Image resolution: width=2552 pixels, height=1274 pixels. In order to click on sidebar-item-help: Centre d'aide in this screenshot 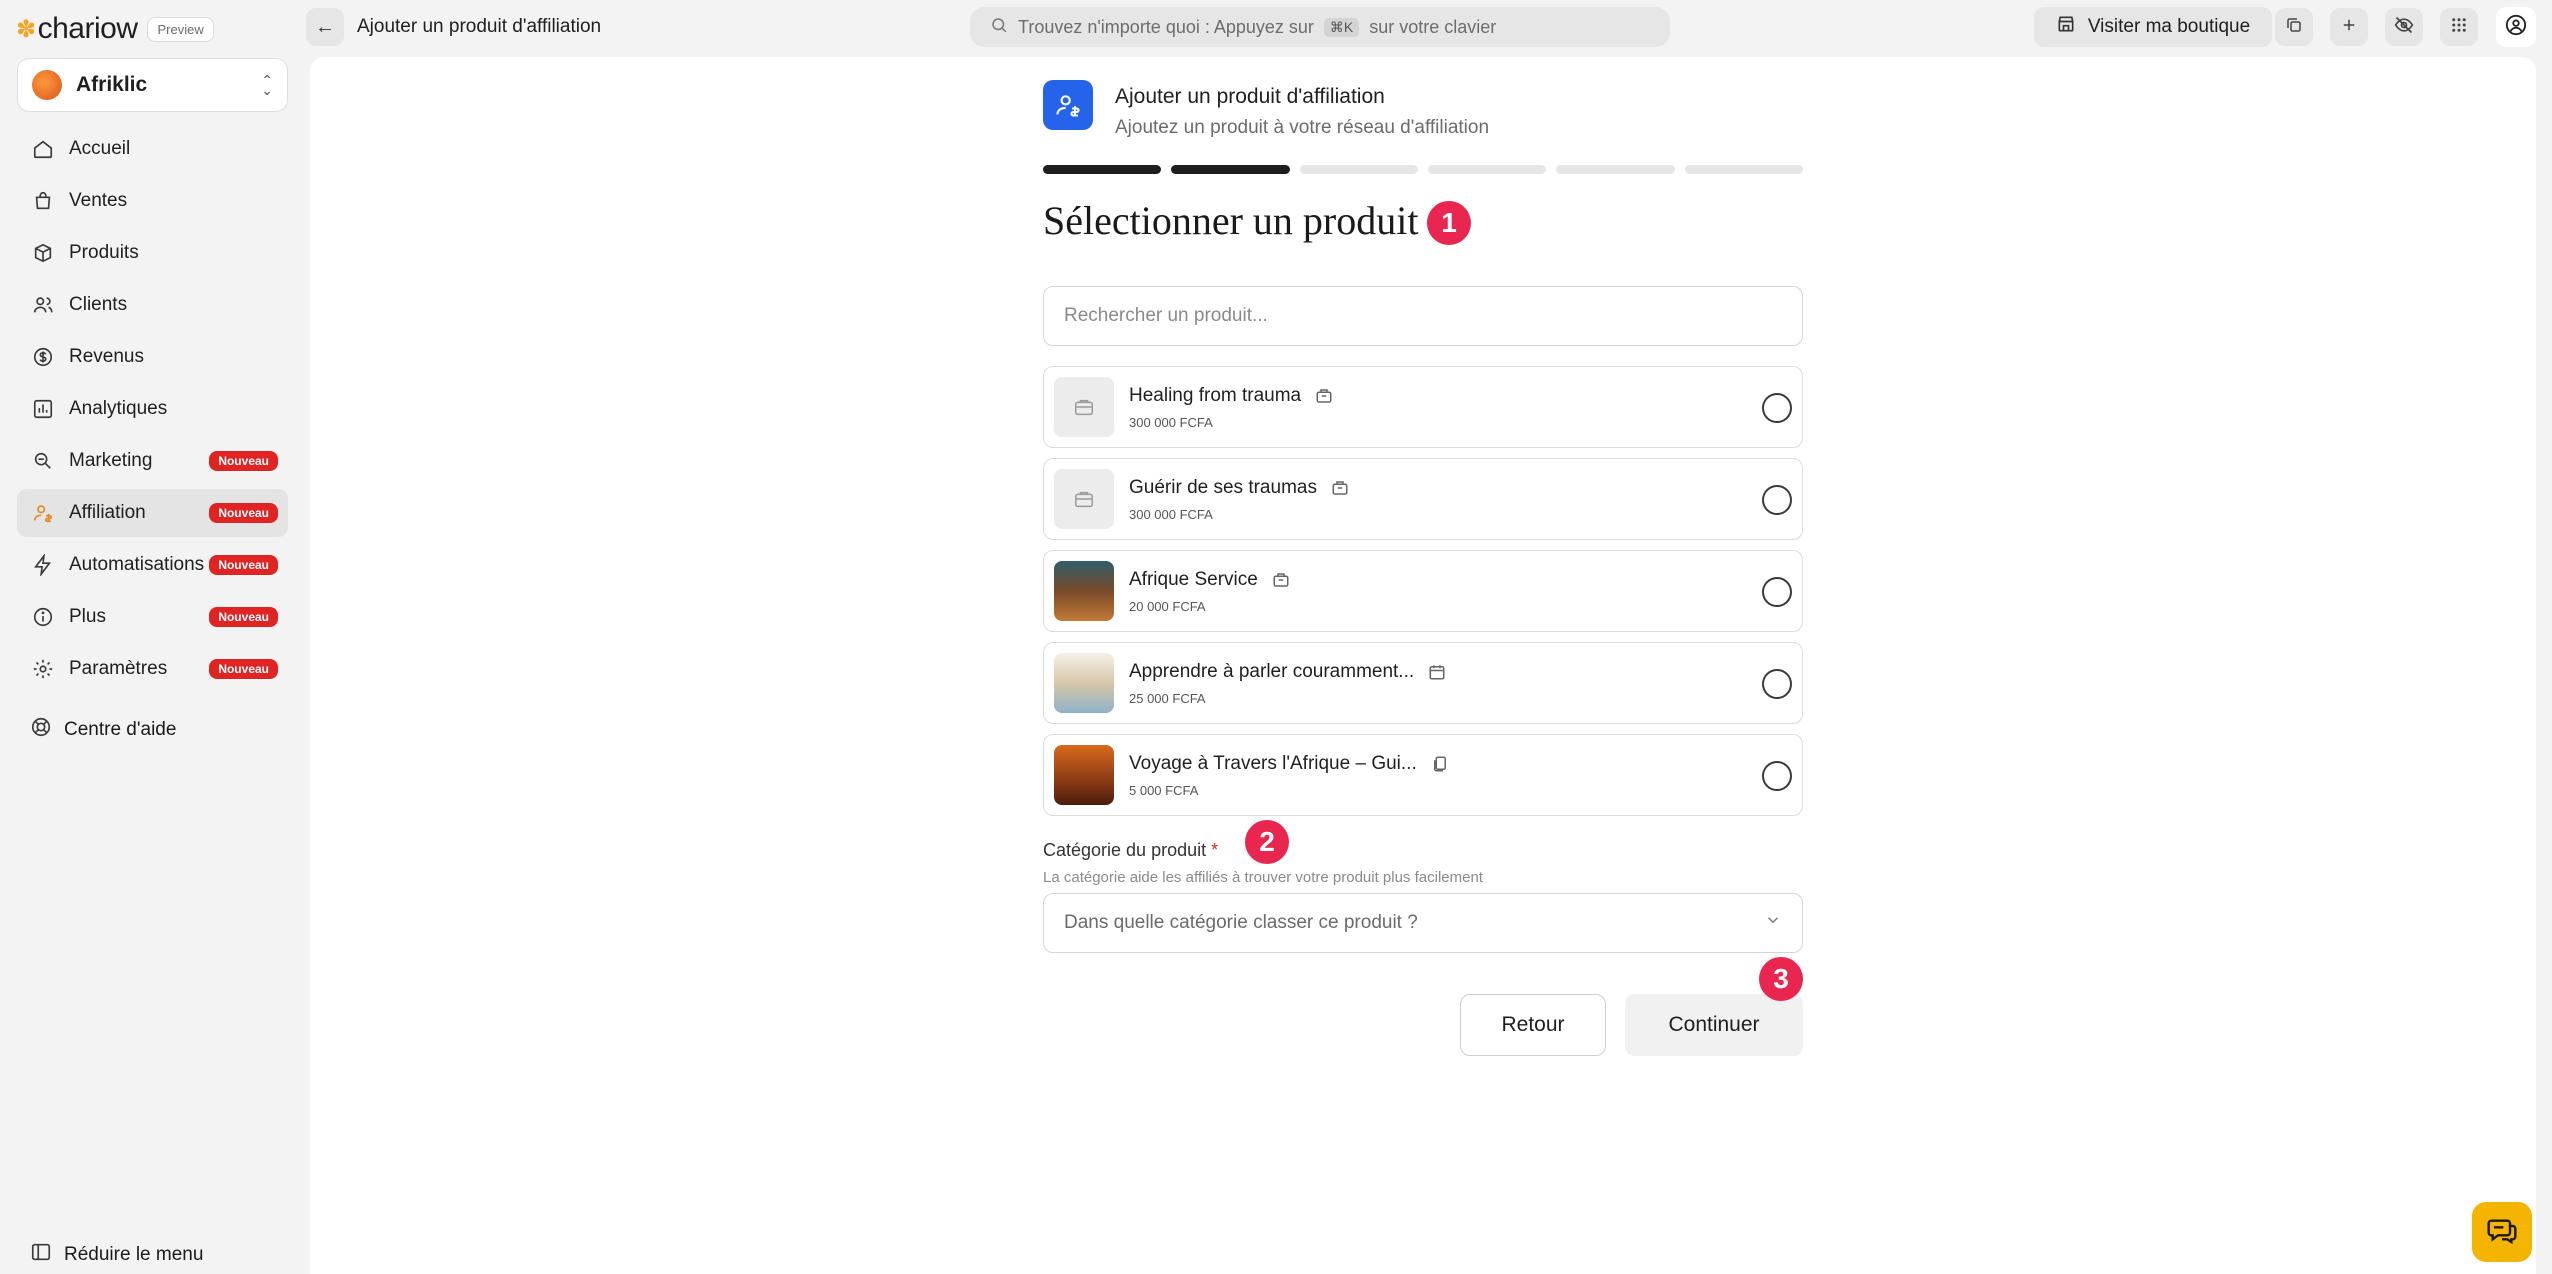, I will do `click(103, 730)`.